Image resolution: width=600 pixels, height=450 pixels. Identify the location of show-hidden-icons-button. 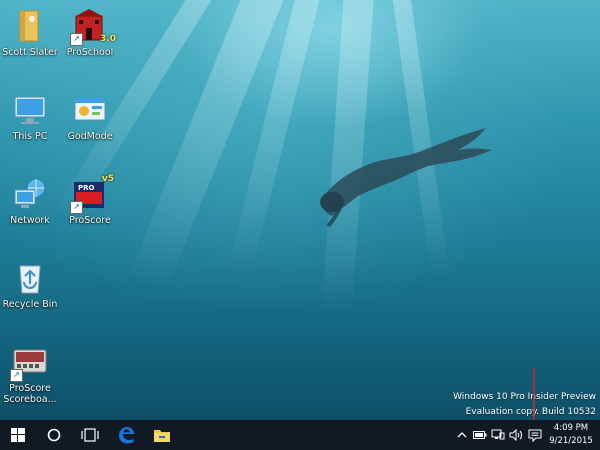
(462, 435).